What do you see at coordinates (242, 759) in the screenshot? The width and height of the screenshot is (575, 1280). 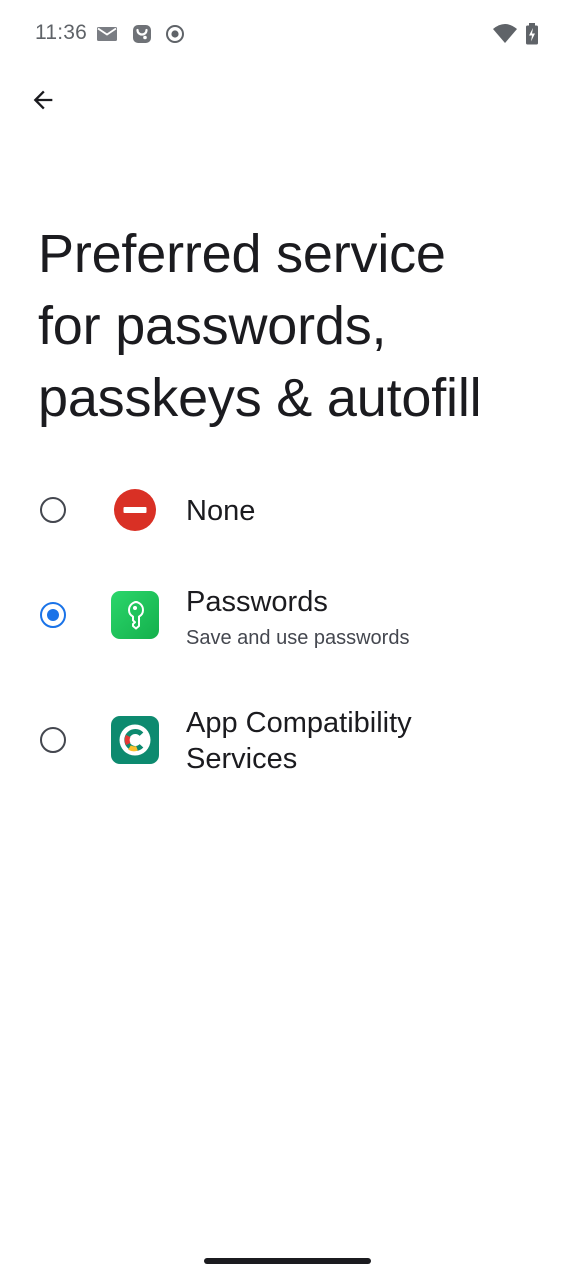 I see `option-title-line: Services` at bounding box center [242, 759].